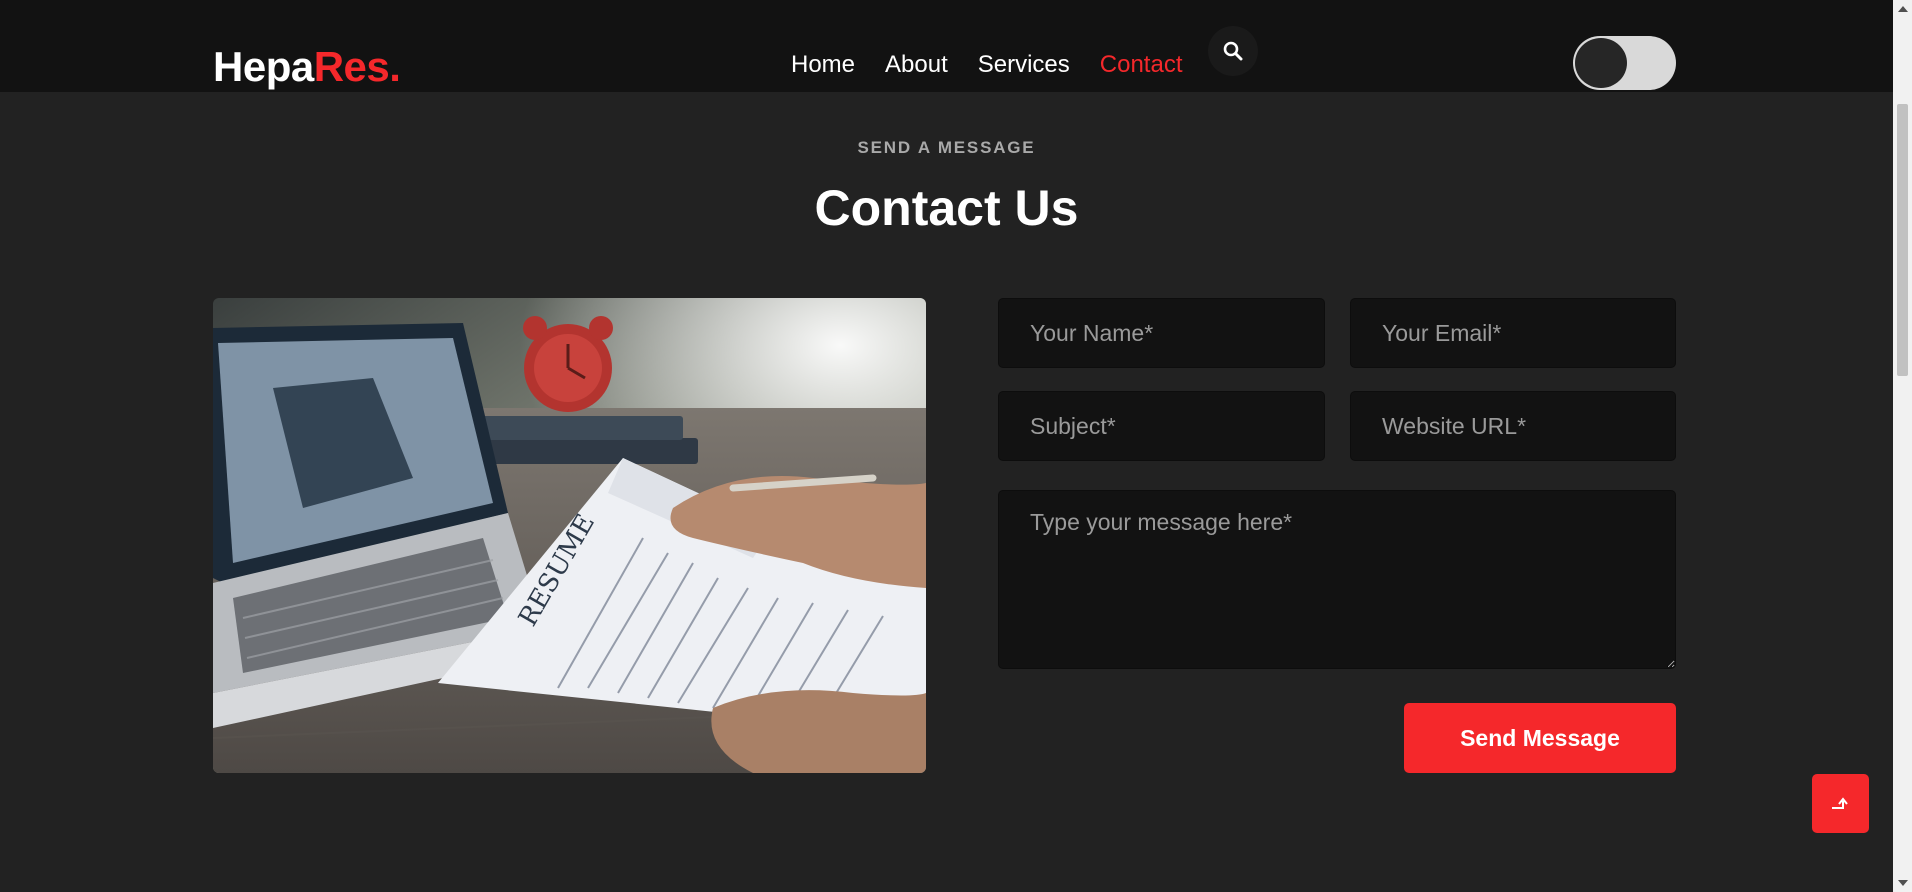  What do you see at coordinates (263, 66) in the screenshot?
I see `logo-main-text: Hepa` at bounding box center [263, 66].